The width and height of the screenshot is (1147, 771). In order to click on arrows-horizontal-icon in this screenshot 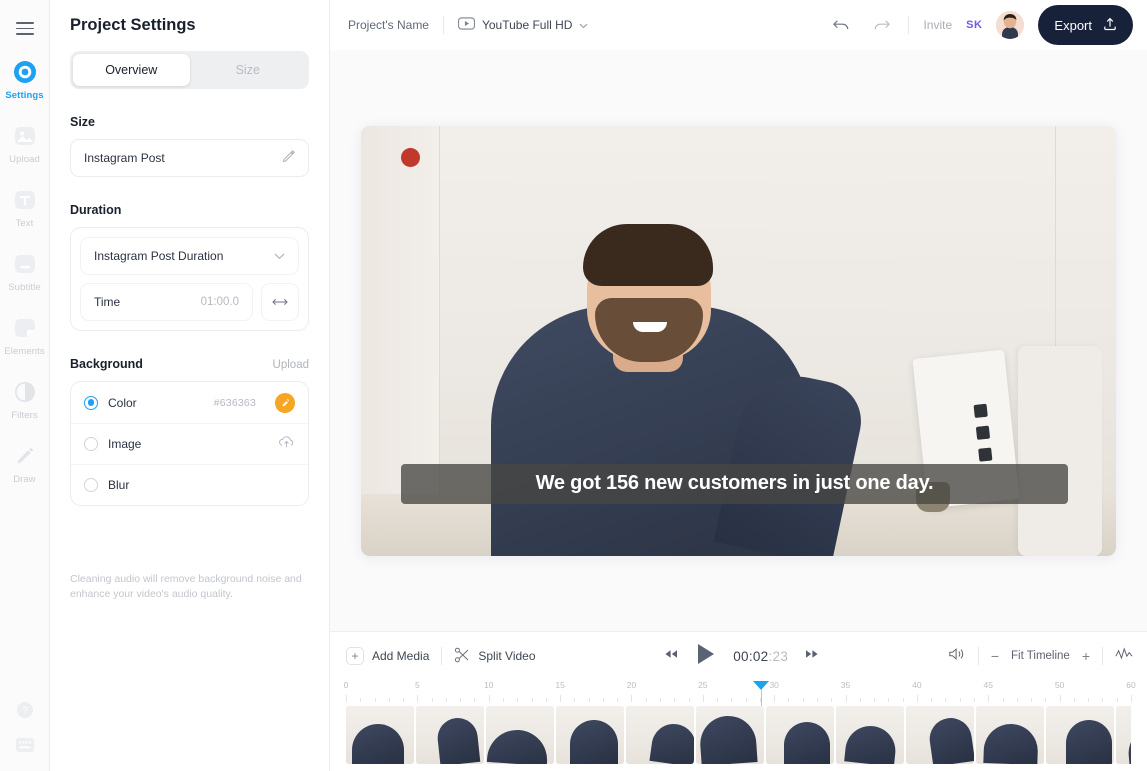, I will do `click(280, 302)`.